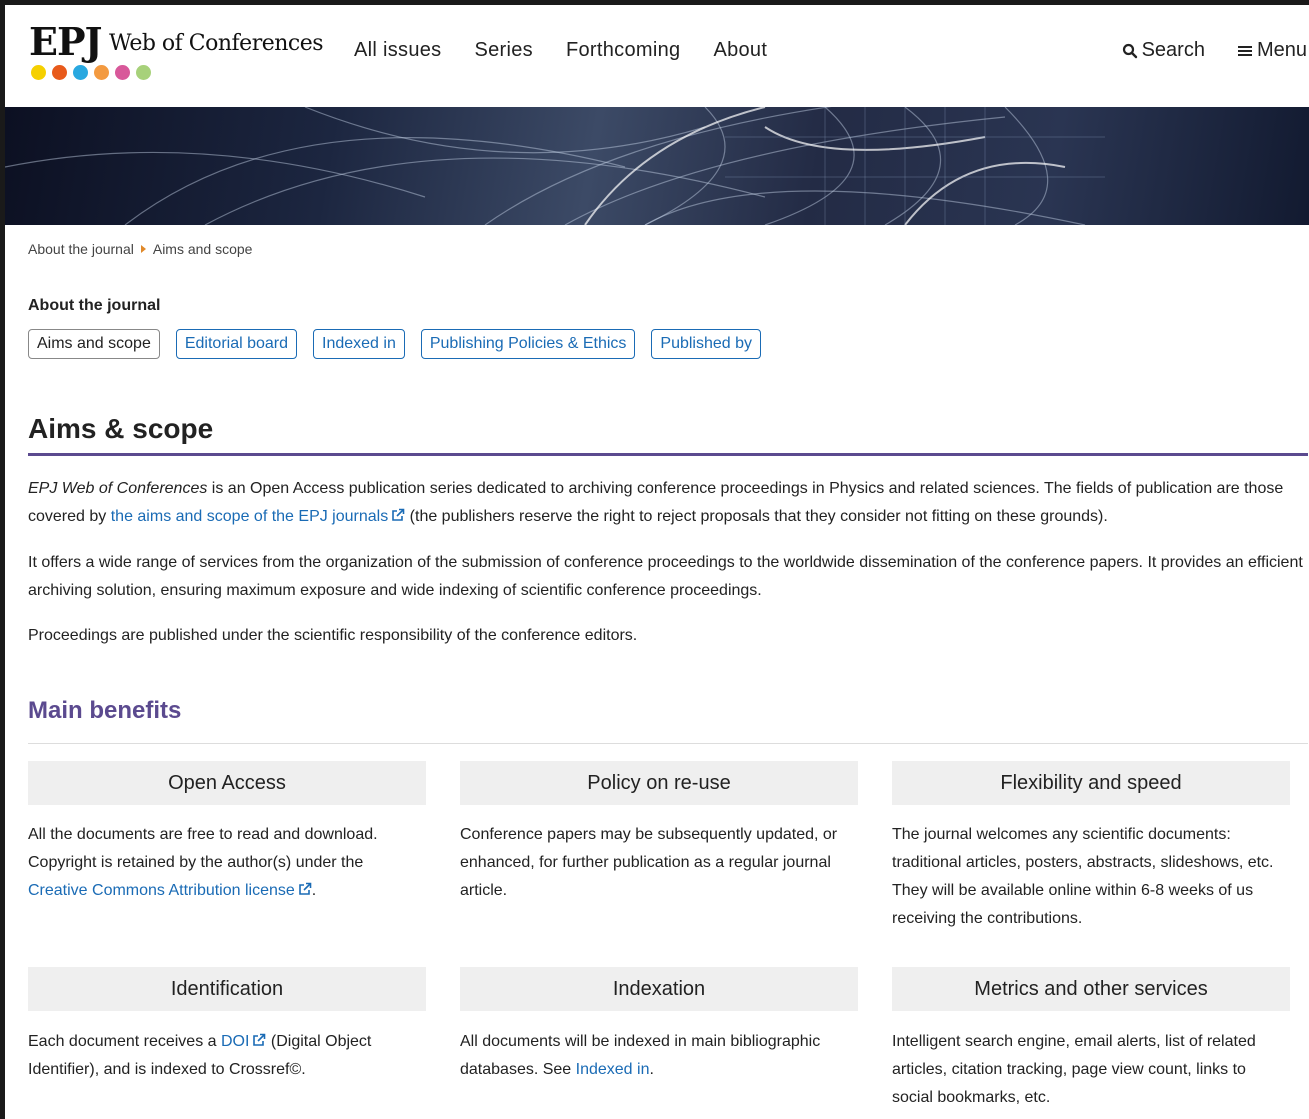  What do you see at coordinates (161, 890) in the screenshot?
I see `cc-license-link-text: Creative Commons Attribution license` at bounding box center [161, 890].